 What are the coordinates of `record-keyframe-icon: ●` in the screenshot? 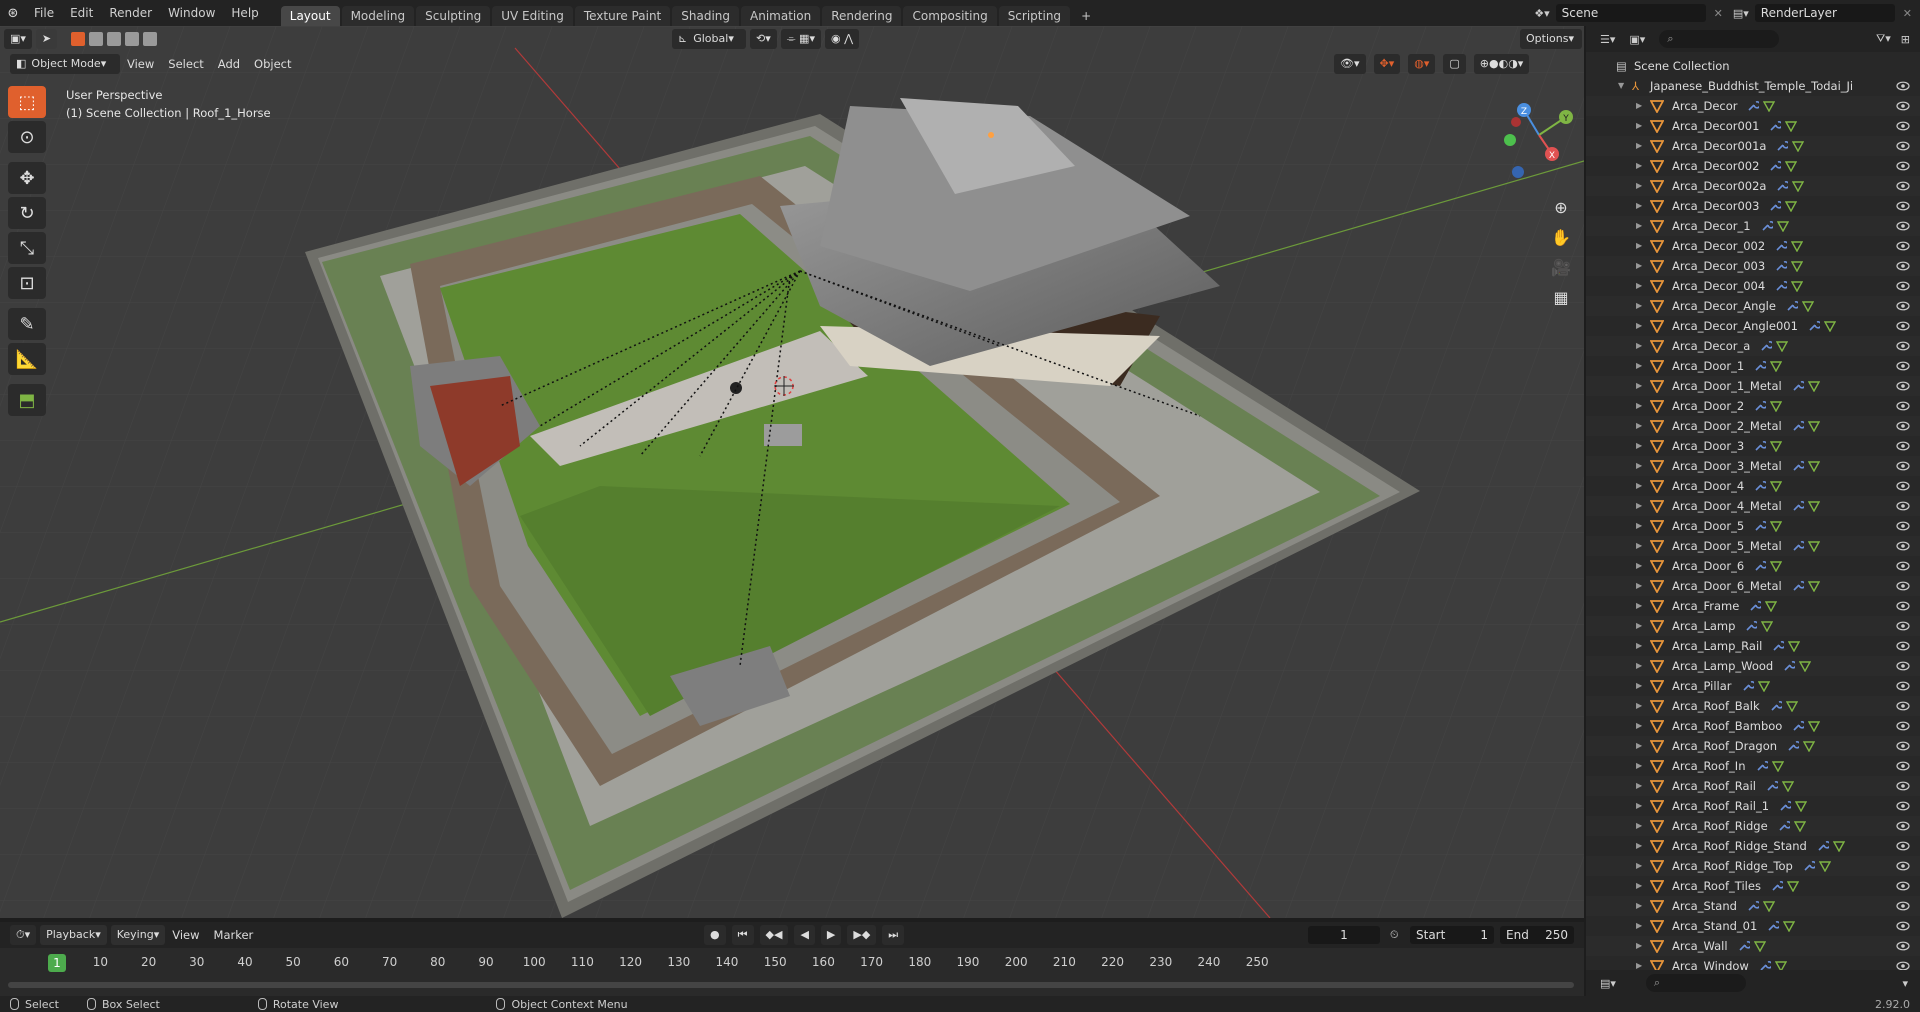 It's located at (715, 935).